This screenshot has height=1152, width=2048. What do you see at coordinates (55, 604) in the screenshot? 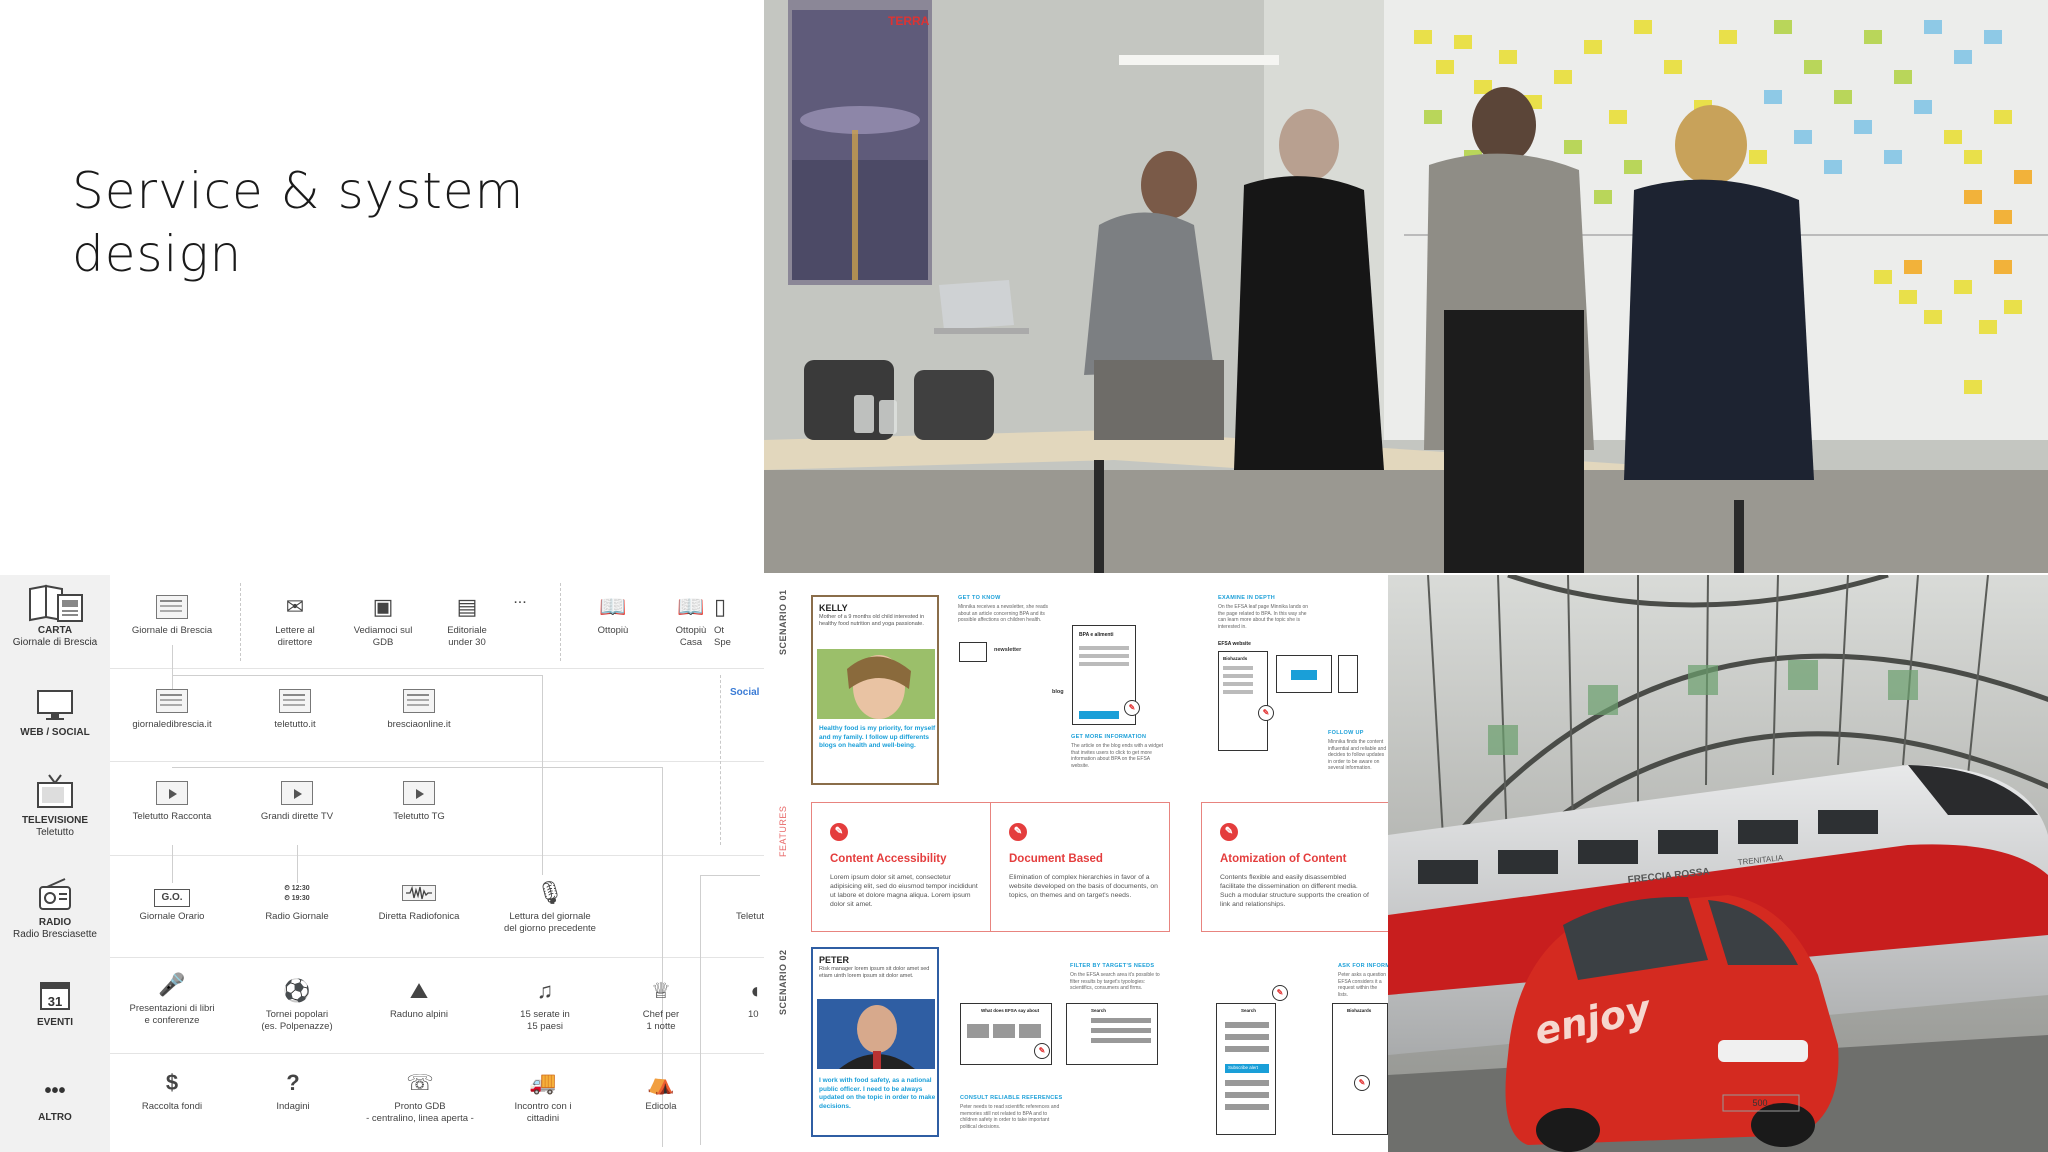
I see `newspaper-icon` at bounding box center [55, 604].